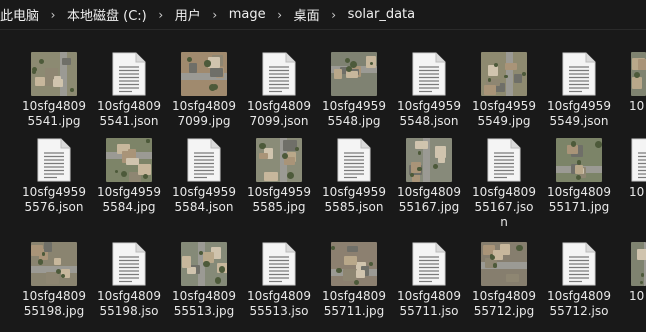 The image size is (646, 332). What do you see at coordinates (429, 121) in the screenshot?
I see `file-name-line: 5548.json` at bounding box center [429, 121].